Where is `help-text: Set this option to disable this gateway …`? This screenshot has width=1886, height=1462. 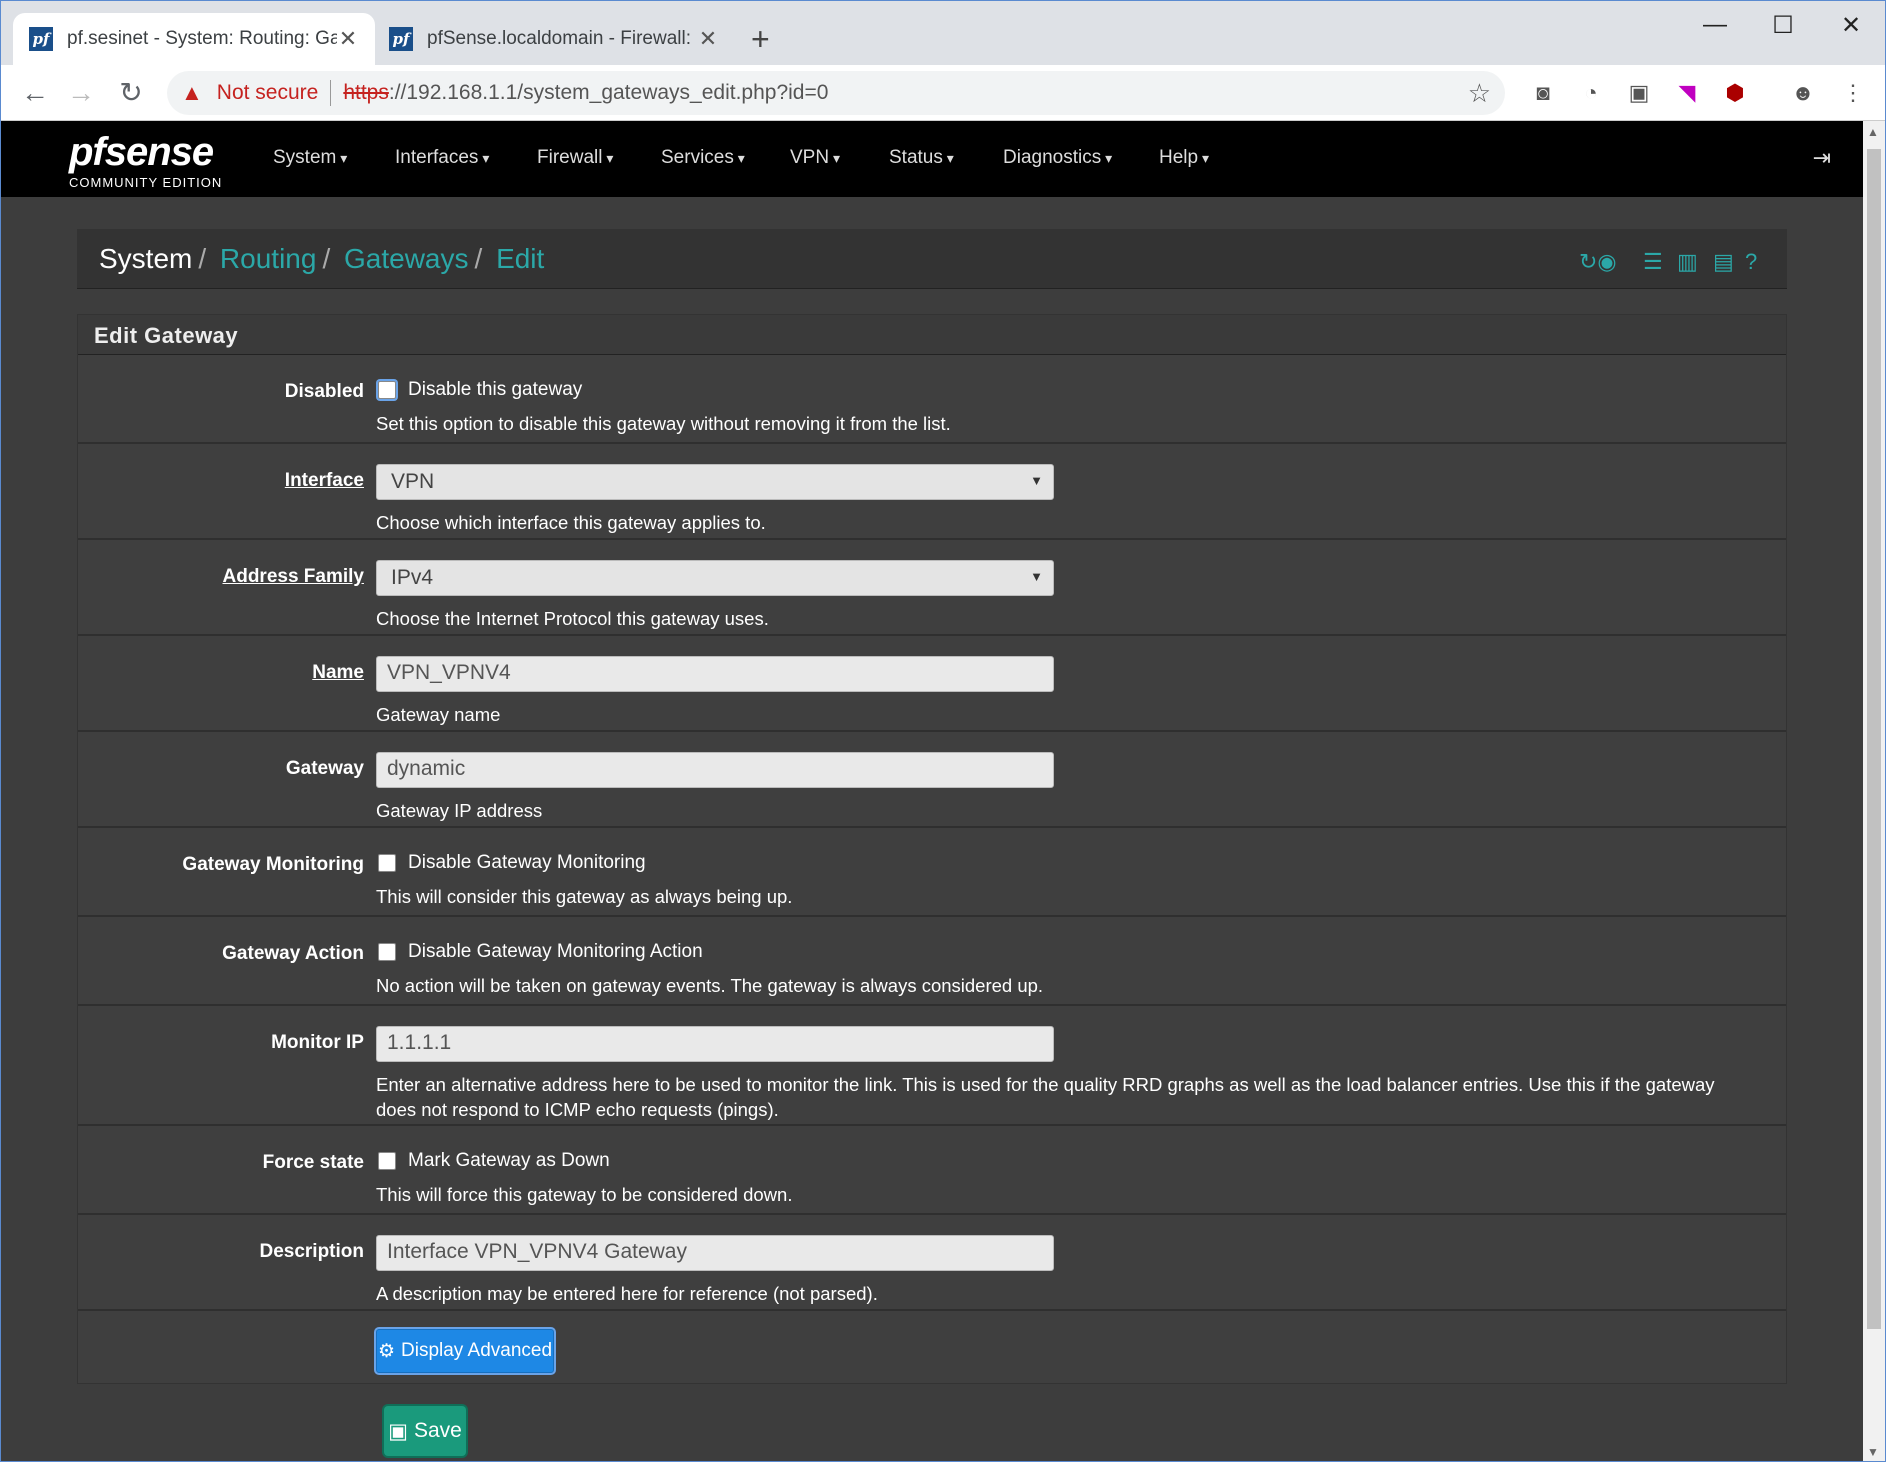
help-text: Set this option to disable this gateway … is located at coordinates (663, 423).